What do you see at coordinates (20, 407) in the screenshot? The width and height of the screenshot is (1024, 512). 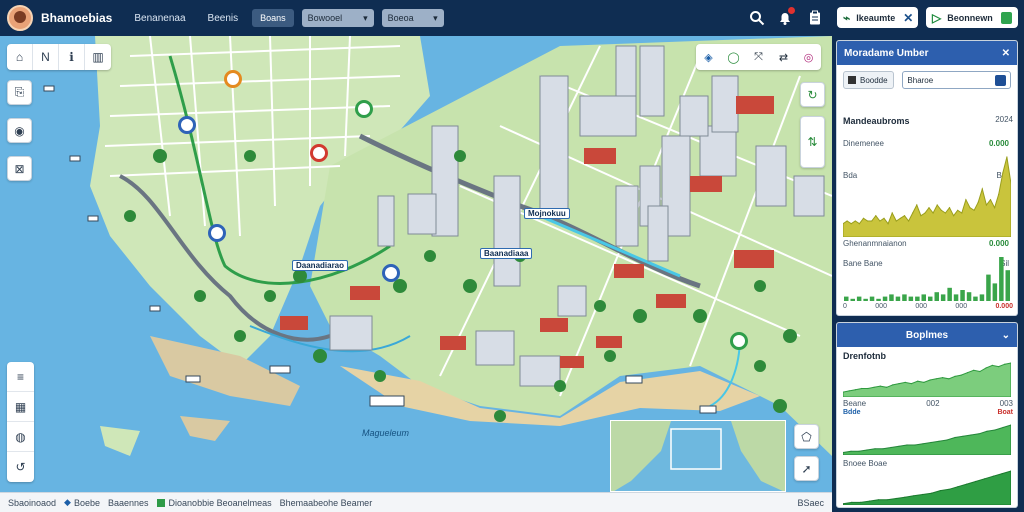 I see `grid-icon: ▦` at bounding box center [20, 407].